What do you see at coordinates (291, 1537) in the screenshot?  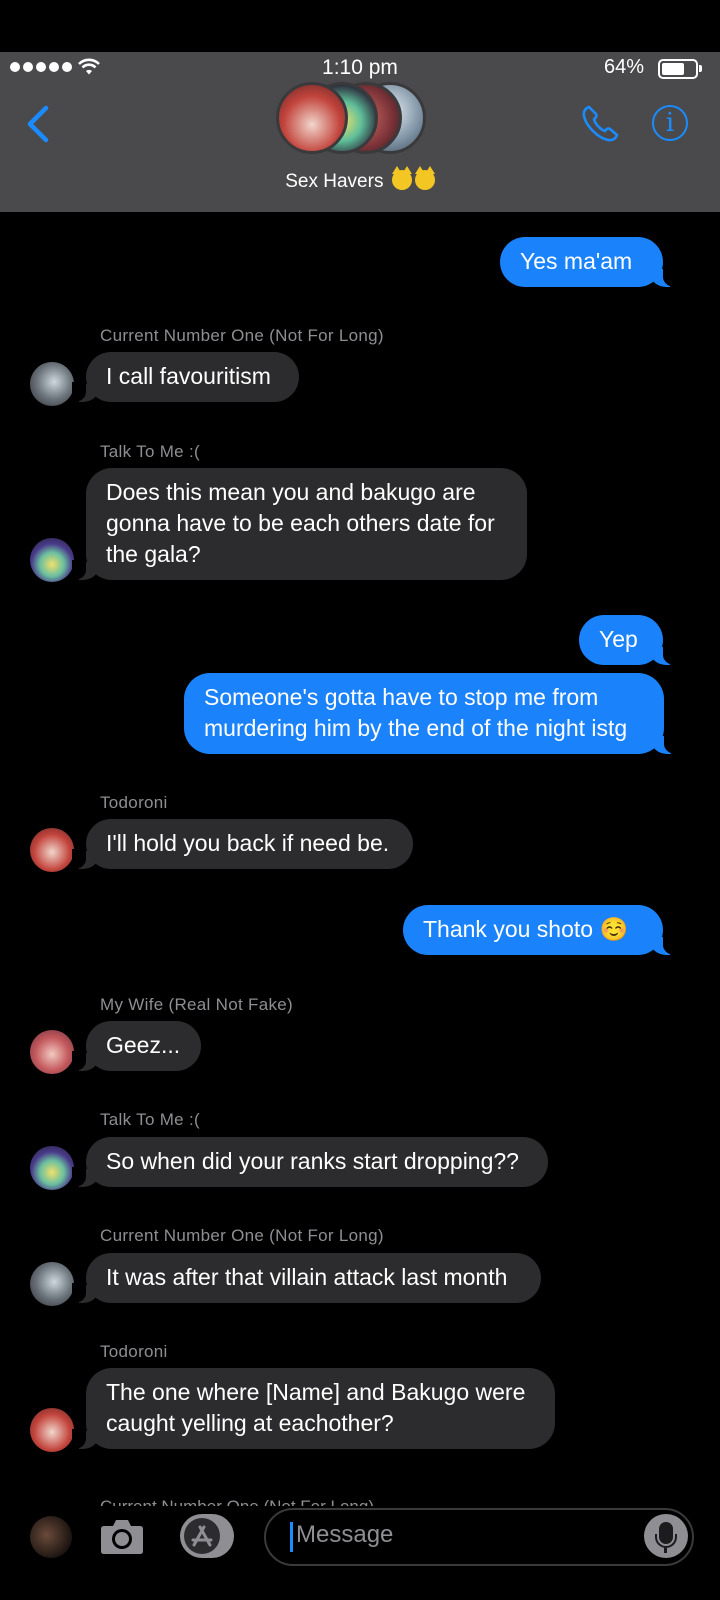 I see `text-cursor` at bounding box center [291, 1537].